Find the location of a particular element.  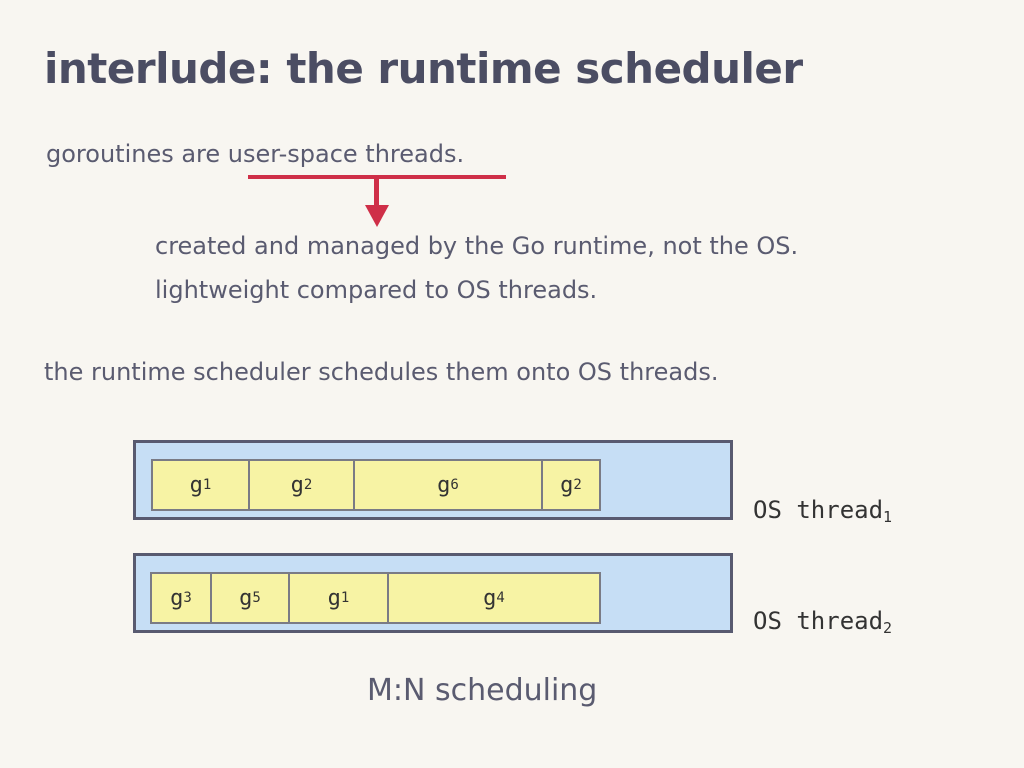

down-arrow-icon is located at coordinates (377, 216).